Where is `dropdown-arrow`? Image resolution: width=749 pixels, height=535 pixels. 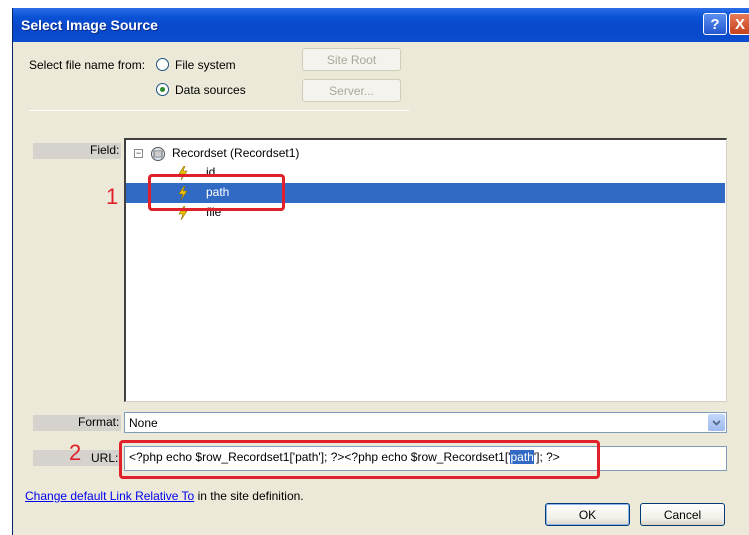 dropdown-arrow is located at coordinates (716, 422).